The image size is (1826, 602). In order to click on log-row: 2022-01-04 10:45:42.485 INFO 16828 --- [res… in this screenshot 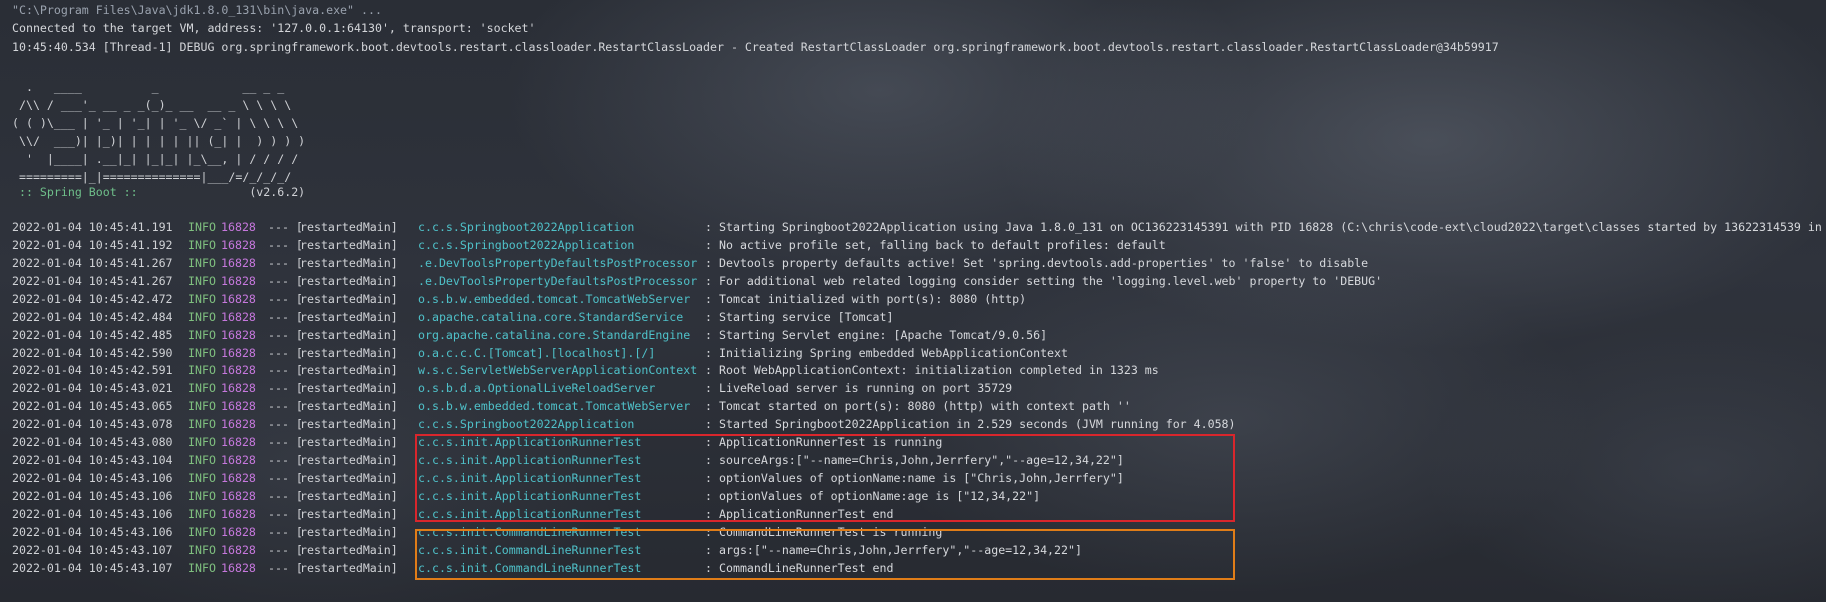, I will do `click(919, 335)`.